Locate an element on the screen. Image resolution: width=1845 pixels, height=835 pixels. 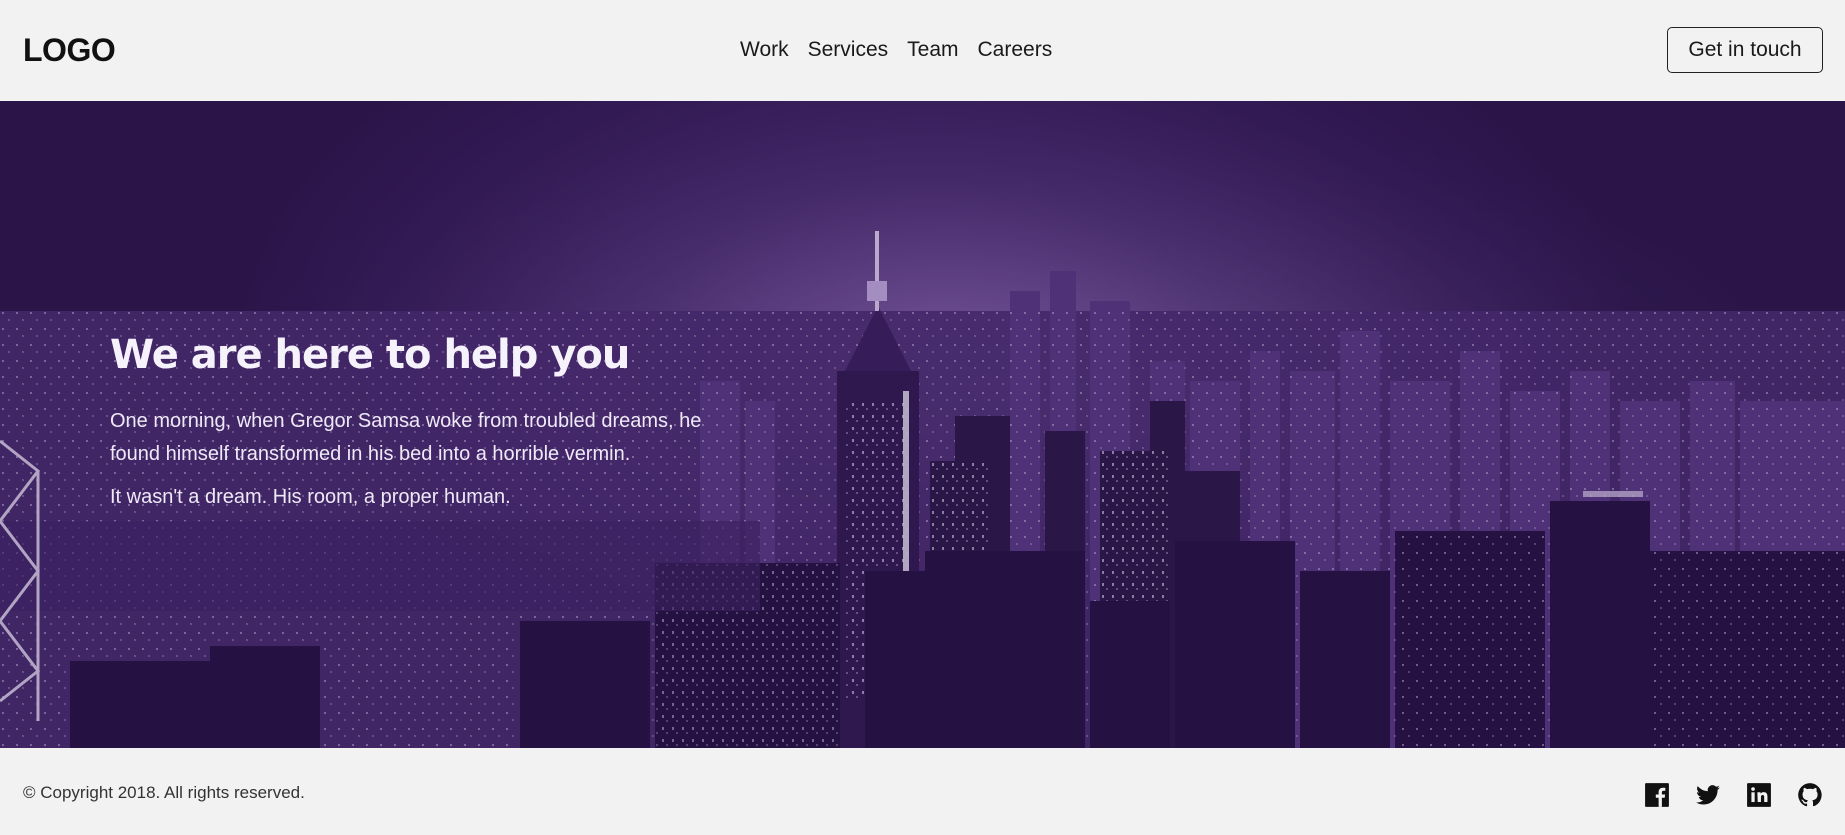
nav-link-services: Services is located at coordinates (848, 50).